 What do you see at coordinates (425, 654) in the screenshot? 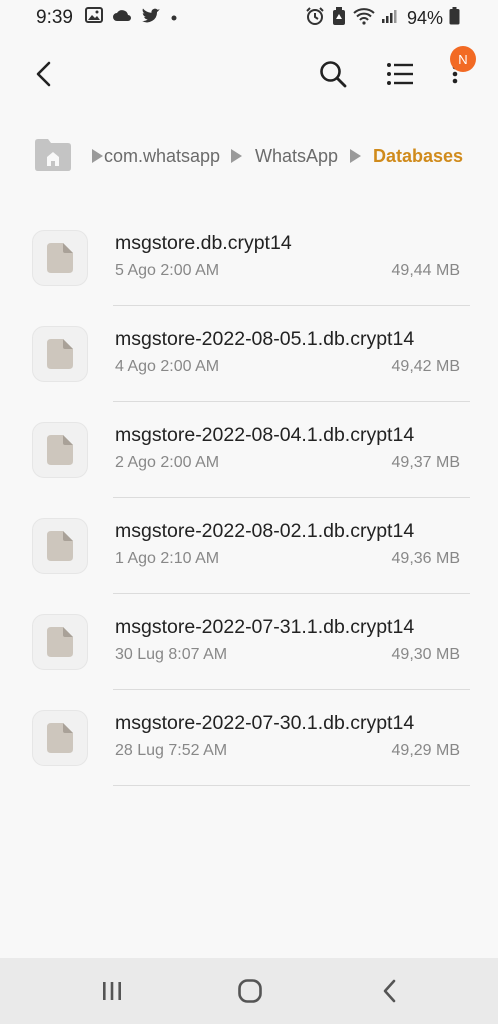
I see `file-size: 49,30 MB` at bounding box center [425, 654].